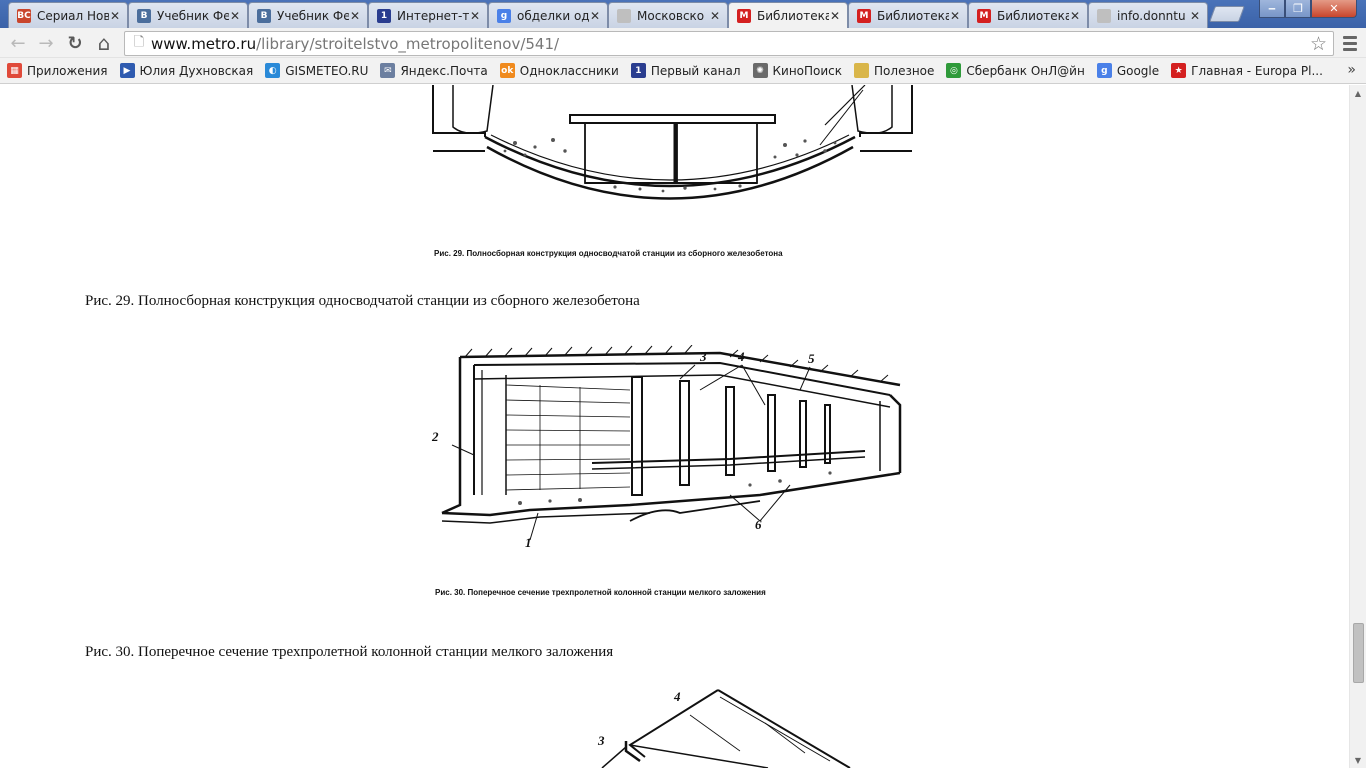 This screenshot has height=768, width=1366. I want to click on apps-icon: ▦, so click(14, 70).